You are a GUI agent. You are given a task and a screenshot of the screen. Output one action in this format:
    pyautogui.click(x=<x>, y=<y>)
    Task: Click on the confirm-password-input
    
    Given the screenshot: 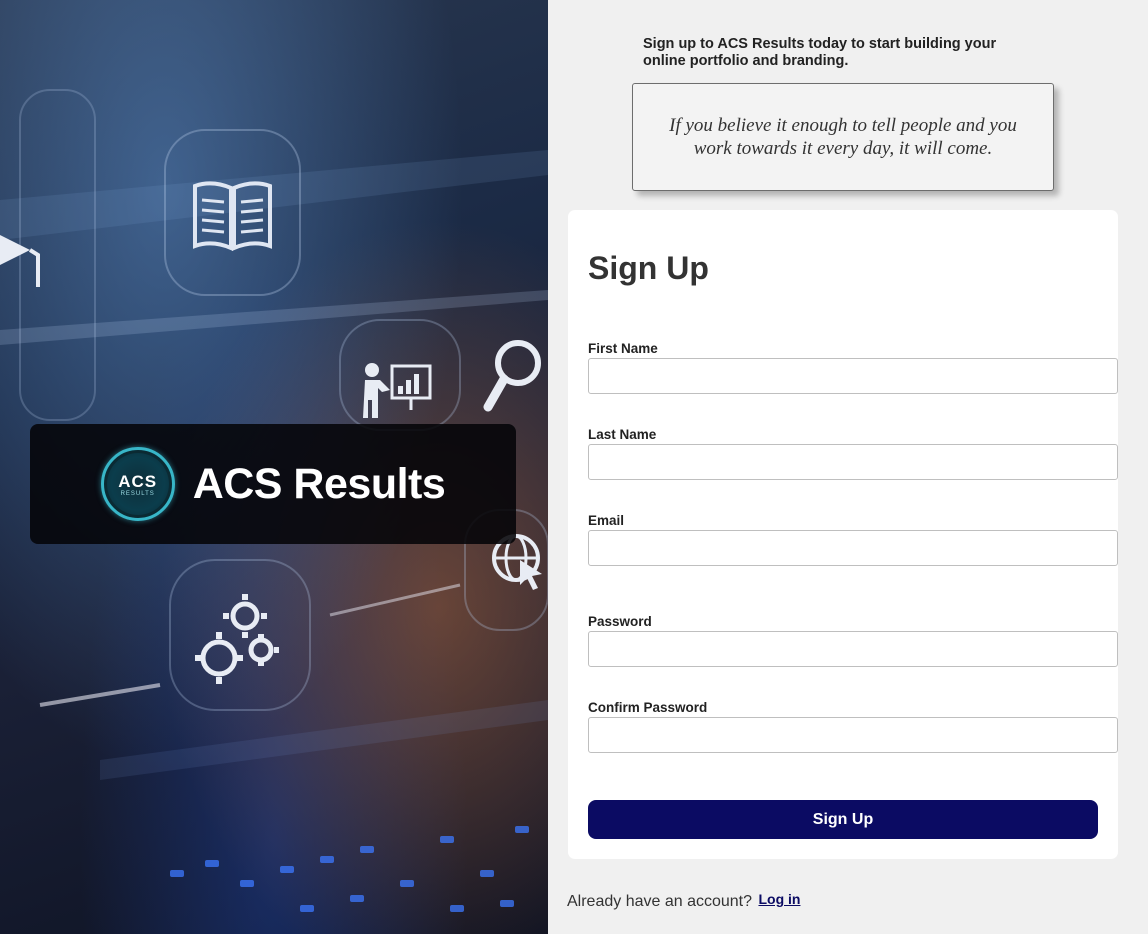 What is the action you would take?
    pyautogui.click(x=853, y=735)
    